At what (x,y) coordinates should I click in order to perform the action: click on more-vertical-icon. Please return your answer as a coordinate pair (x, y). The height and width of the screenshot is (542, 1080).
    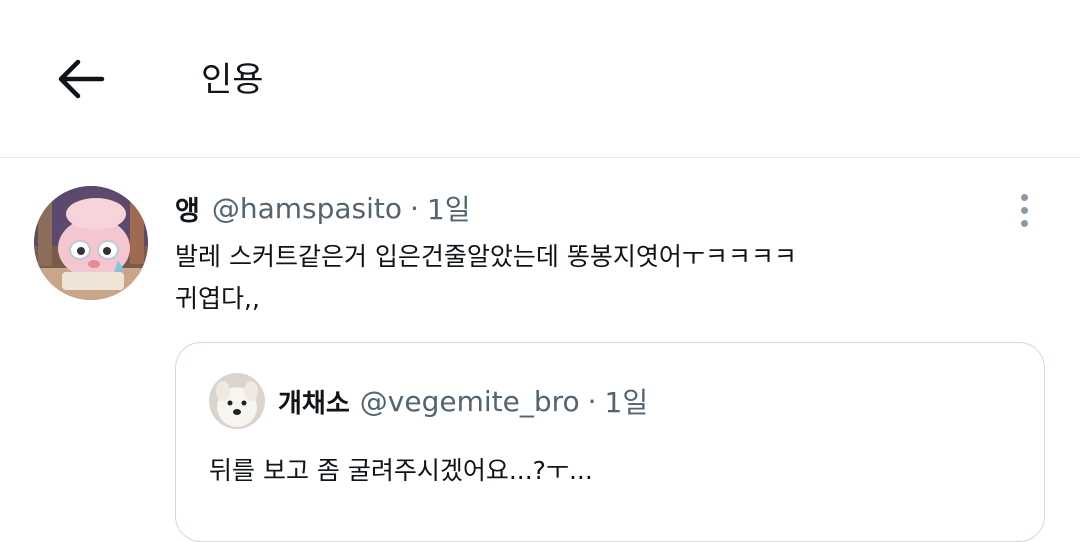
    Looking at the image, I should click on (1024, 197).